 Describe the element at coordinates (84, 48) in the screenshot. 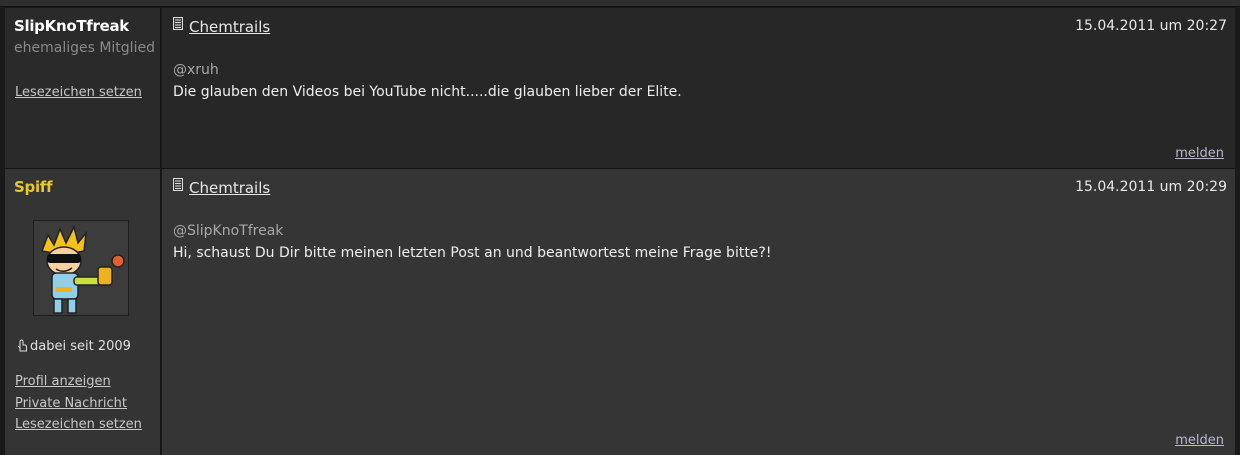

I see `author-rank: ehemaliges Mitglied` at that location.